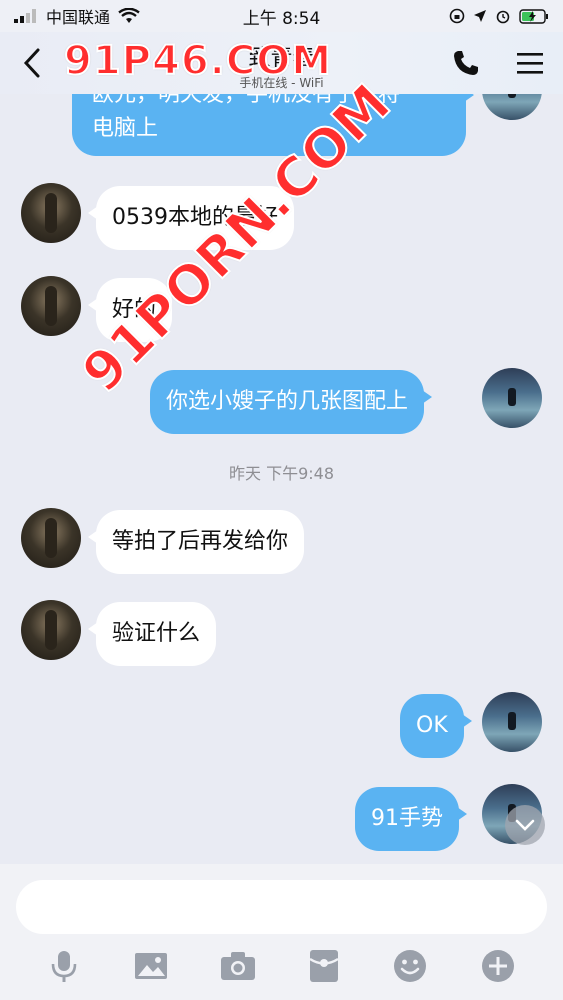 This screenshot has width=563, height=1000. I want to click on message-input, so click(281, 907).